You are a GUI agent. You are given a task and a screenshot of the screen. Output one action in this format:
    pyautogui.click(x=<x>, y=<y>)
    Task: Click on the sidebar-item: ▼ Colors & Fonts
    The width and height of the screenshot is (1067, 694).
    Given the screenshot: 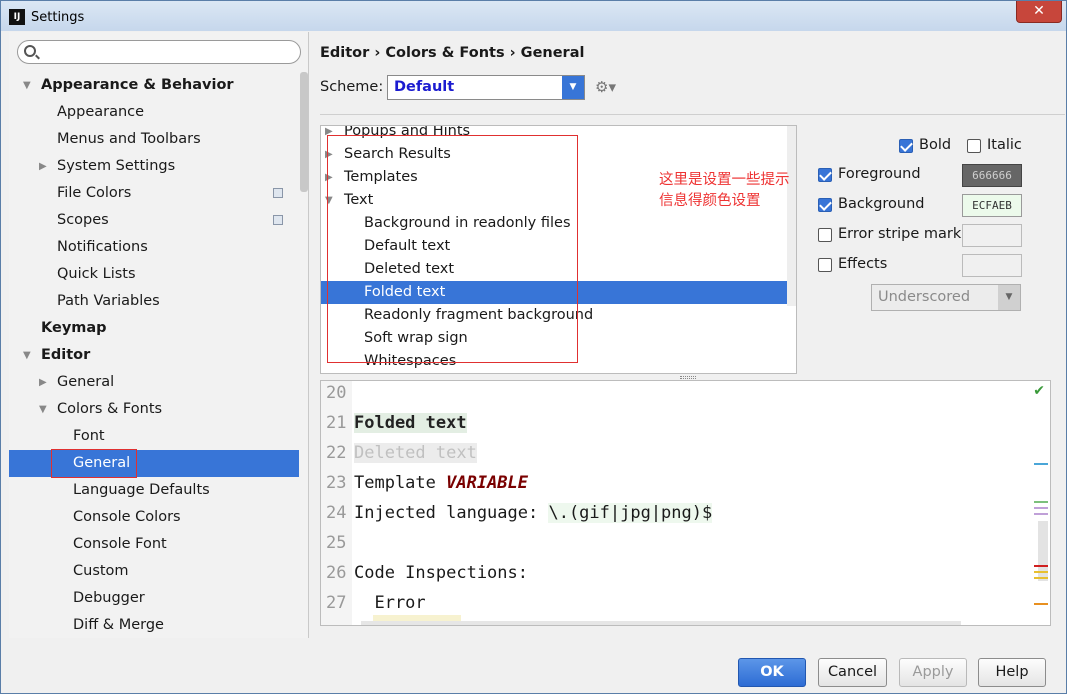 What is the action you would take?
    pyautogui.click(x=154, y=409)
    